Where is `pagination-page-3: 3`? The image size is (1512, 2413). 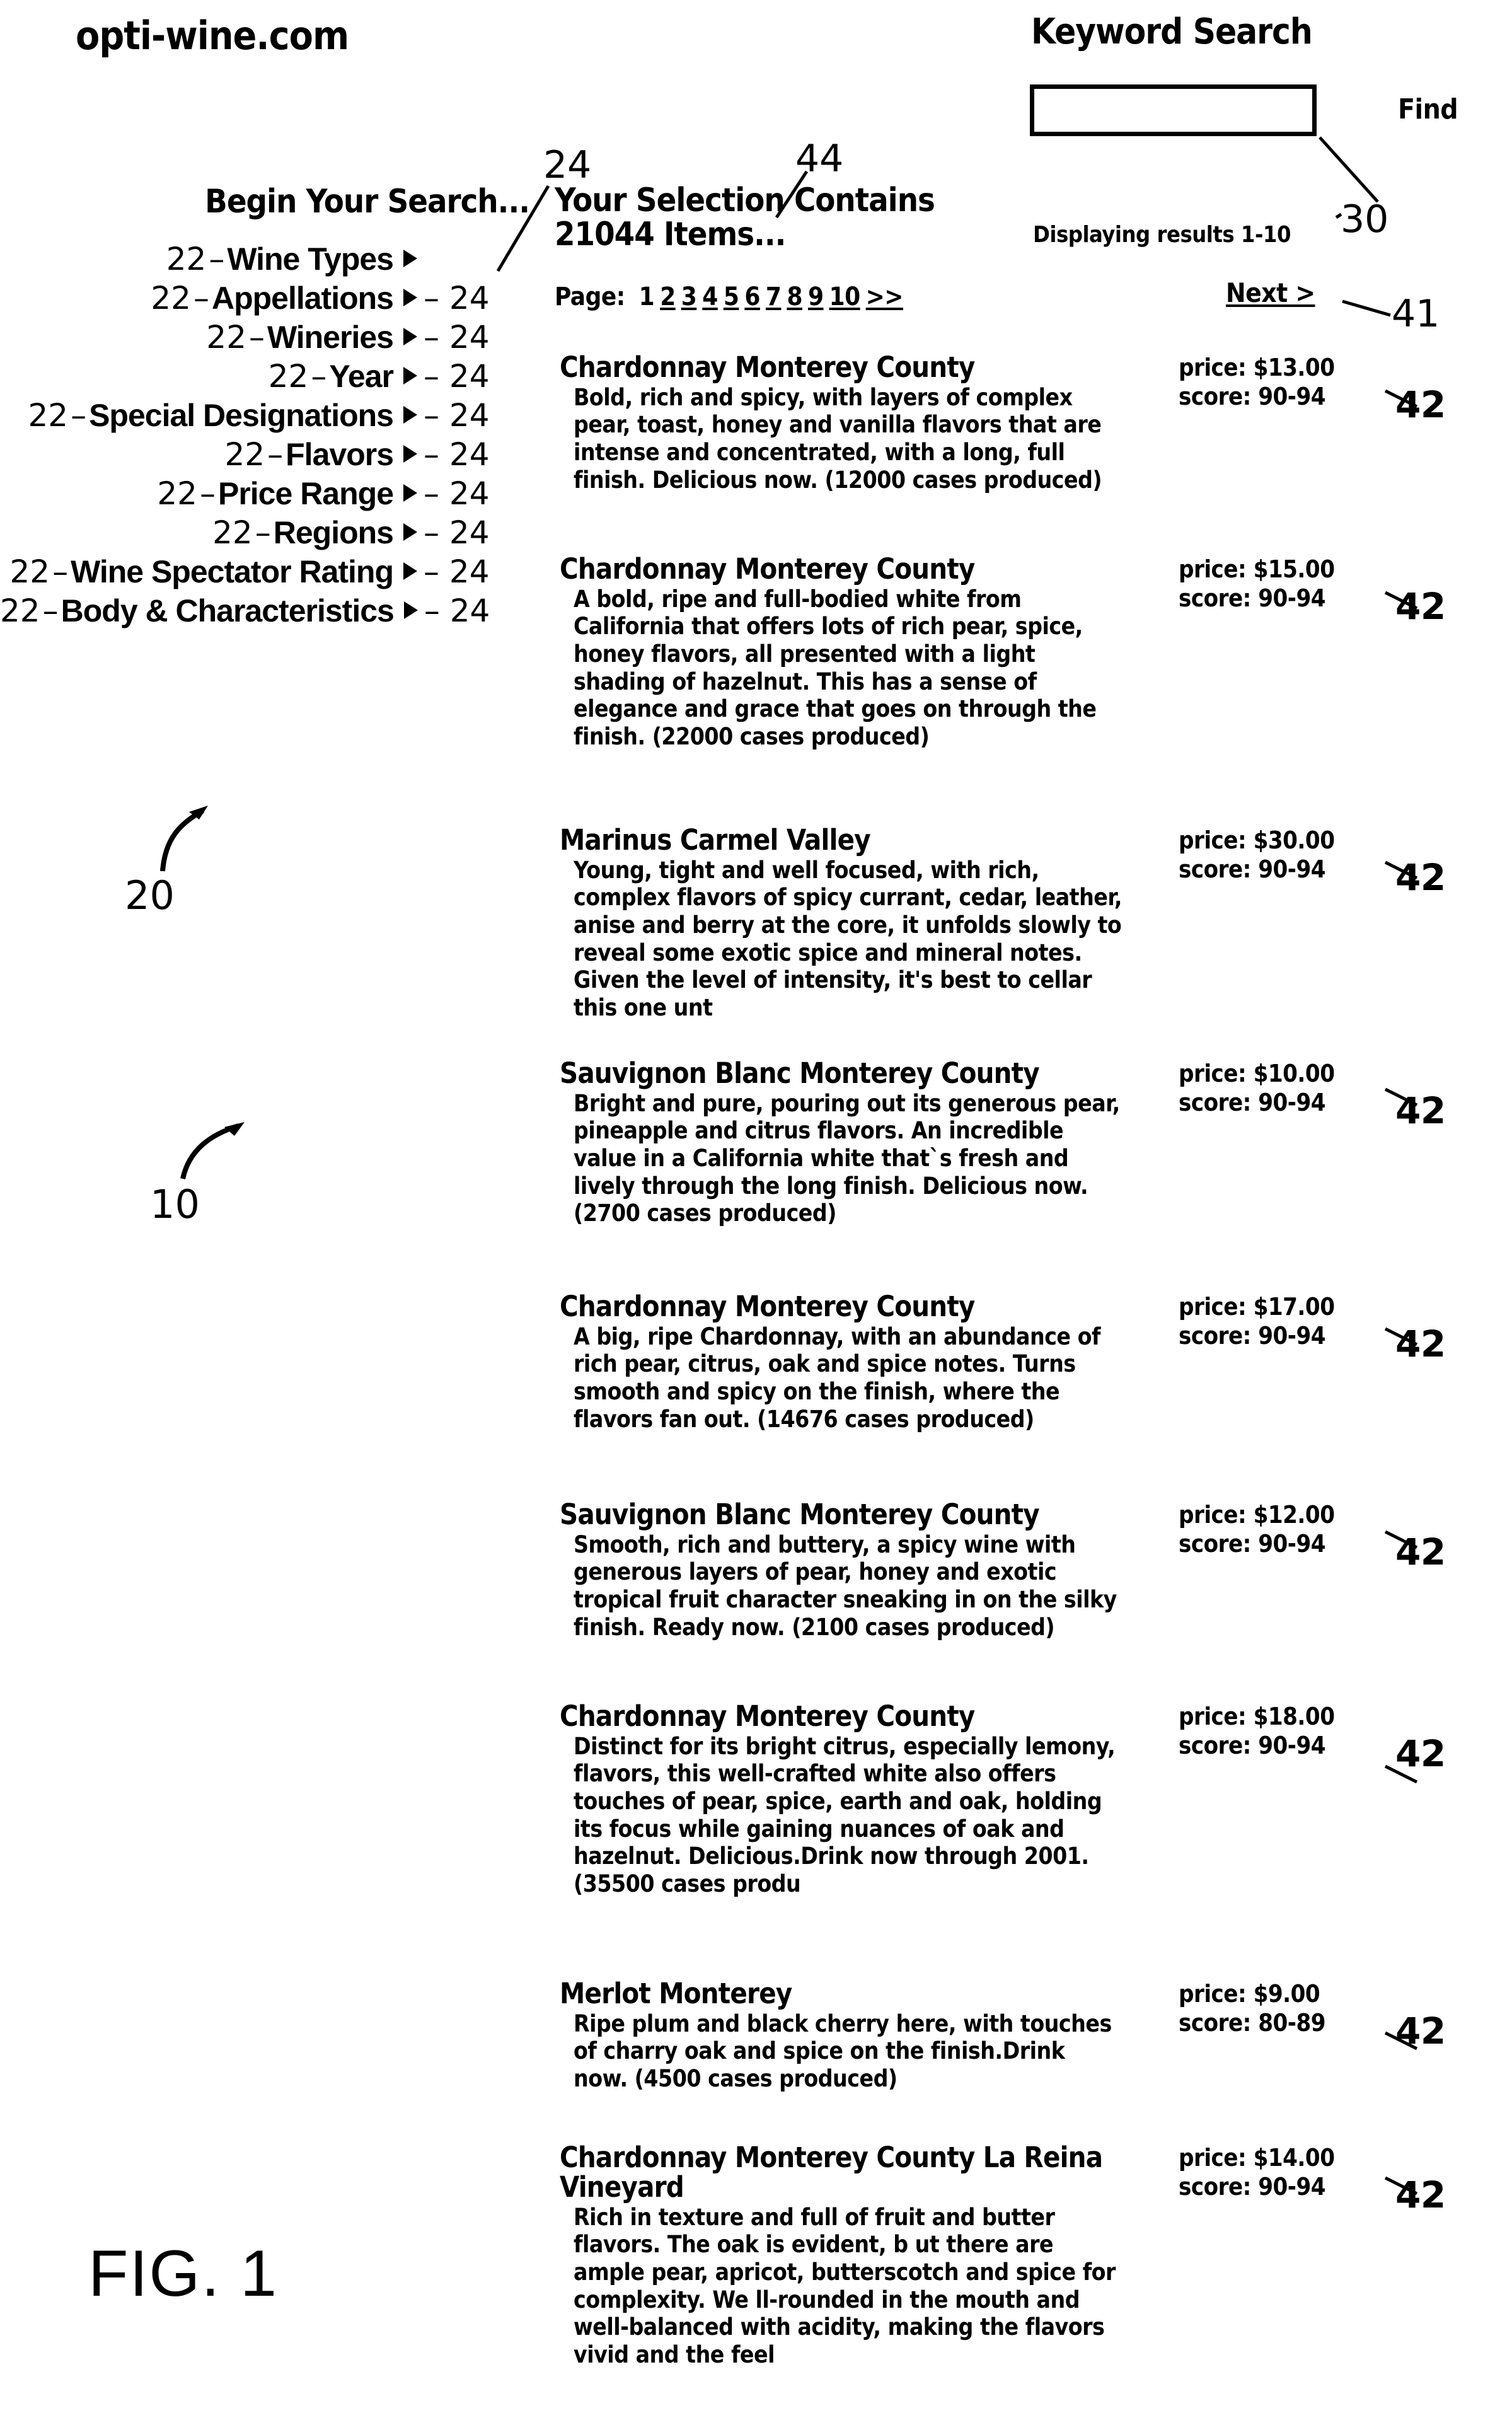
pagination-page-3: 3 is located at coordinates (689, 296).